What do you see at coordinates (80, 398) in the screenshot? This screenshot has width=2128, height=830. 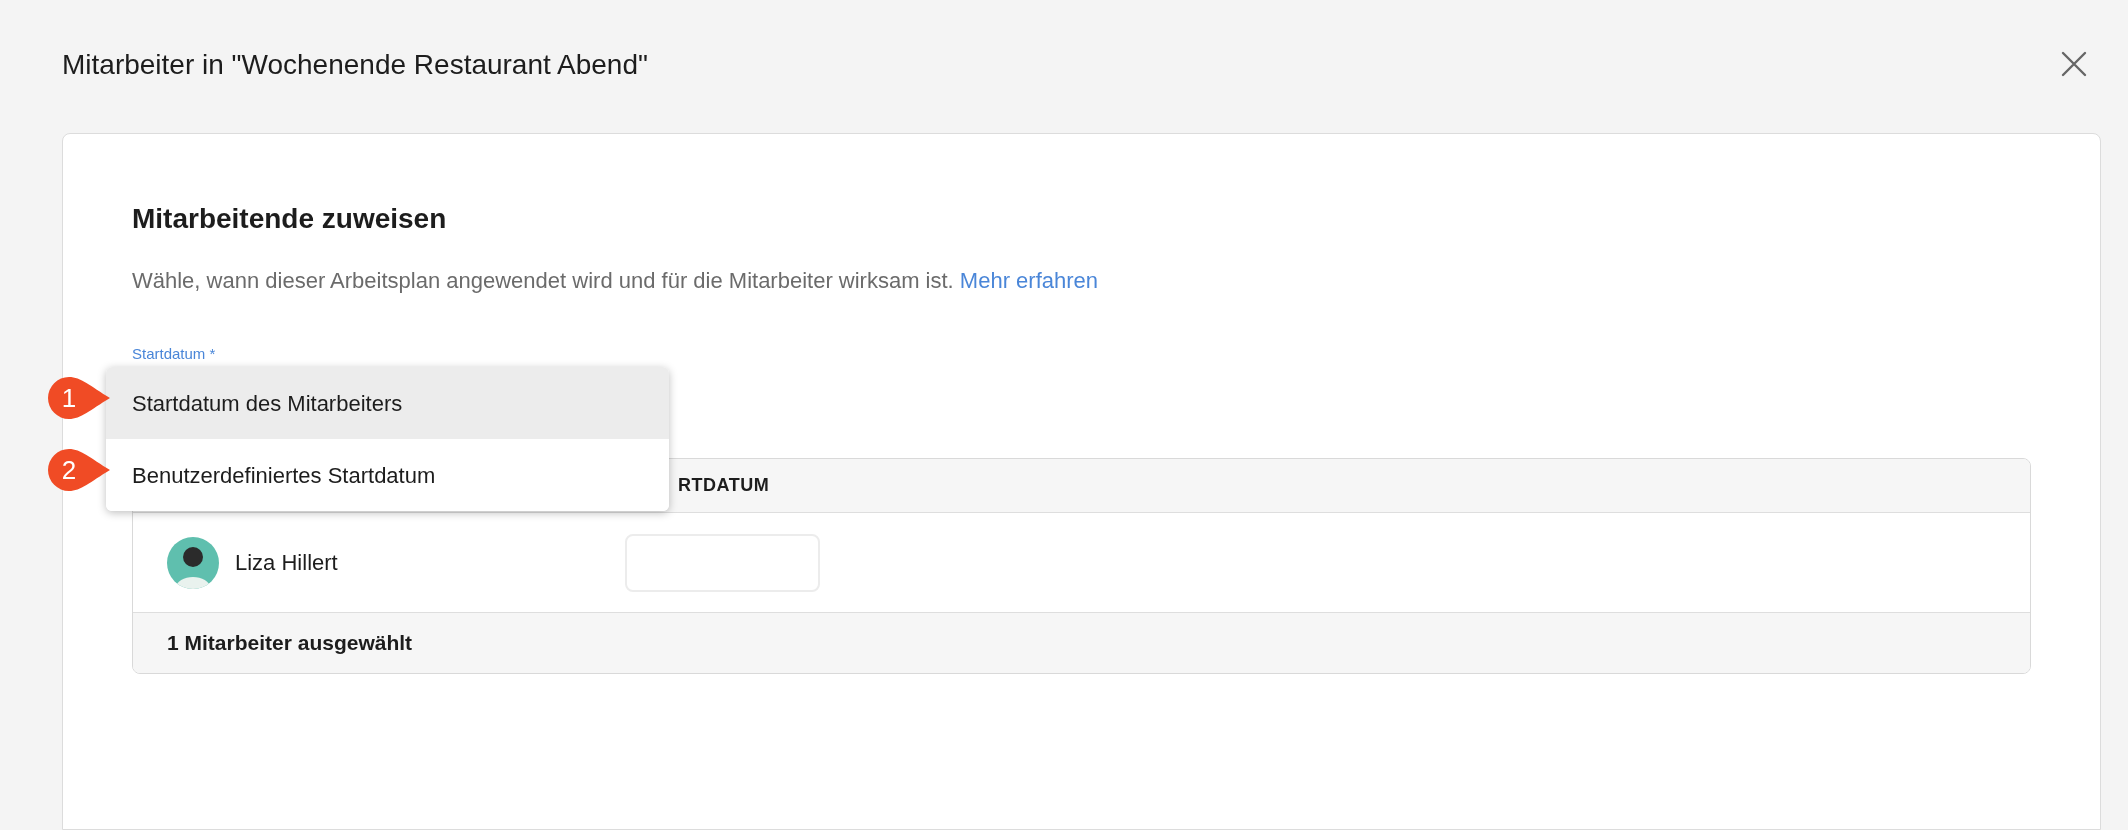 I see `step-marker: 1` at bounding box center [80, 398].